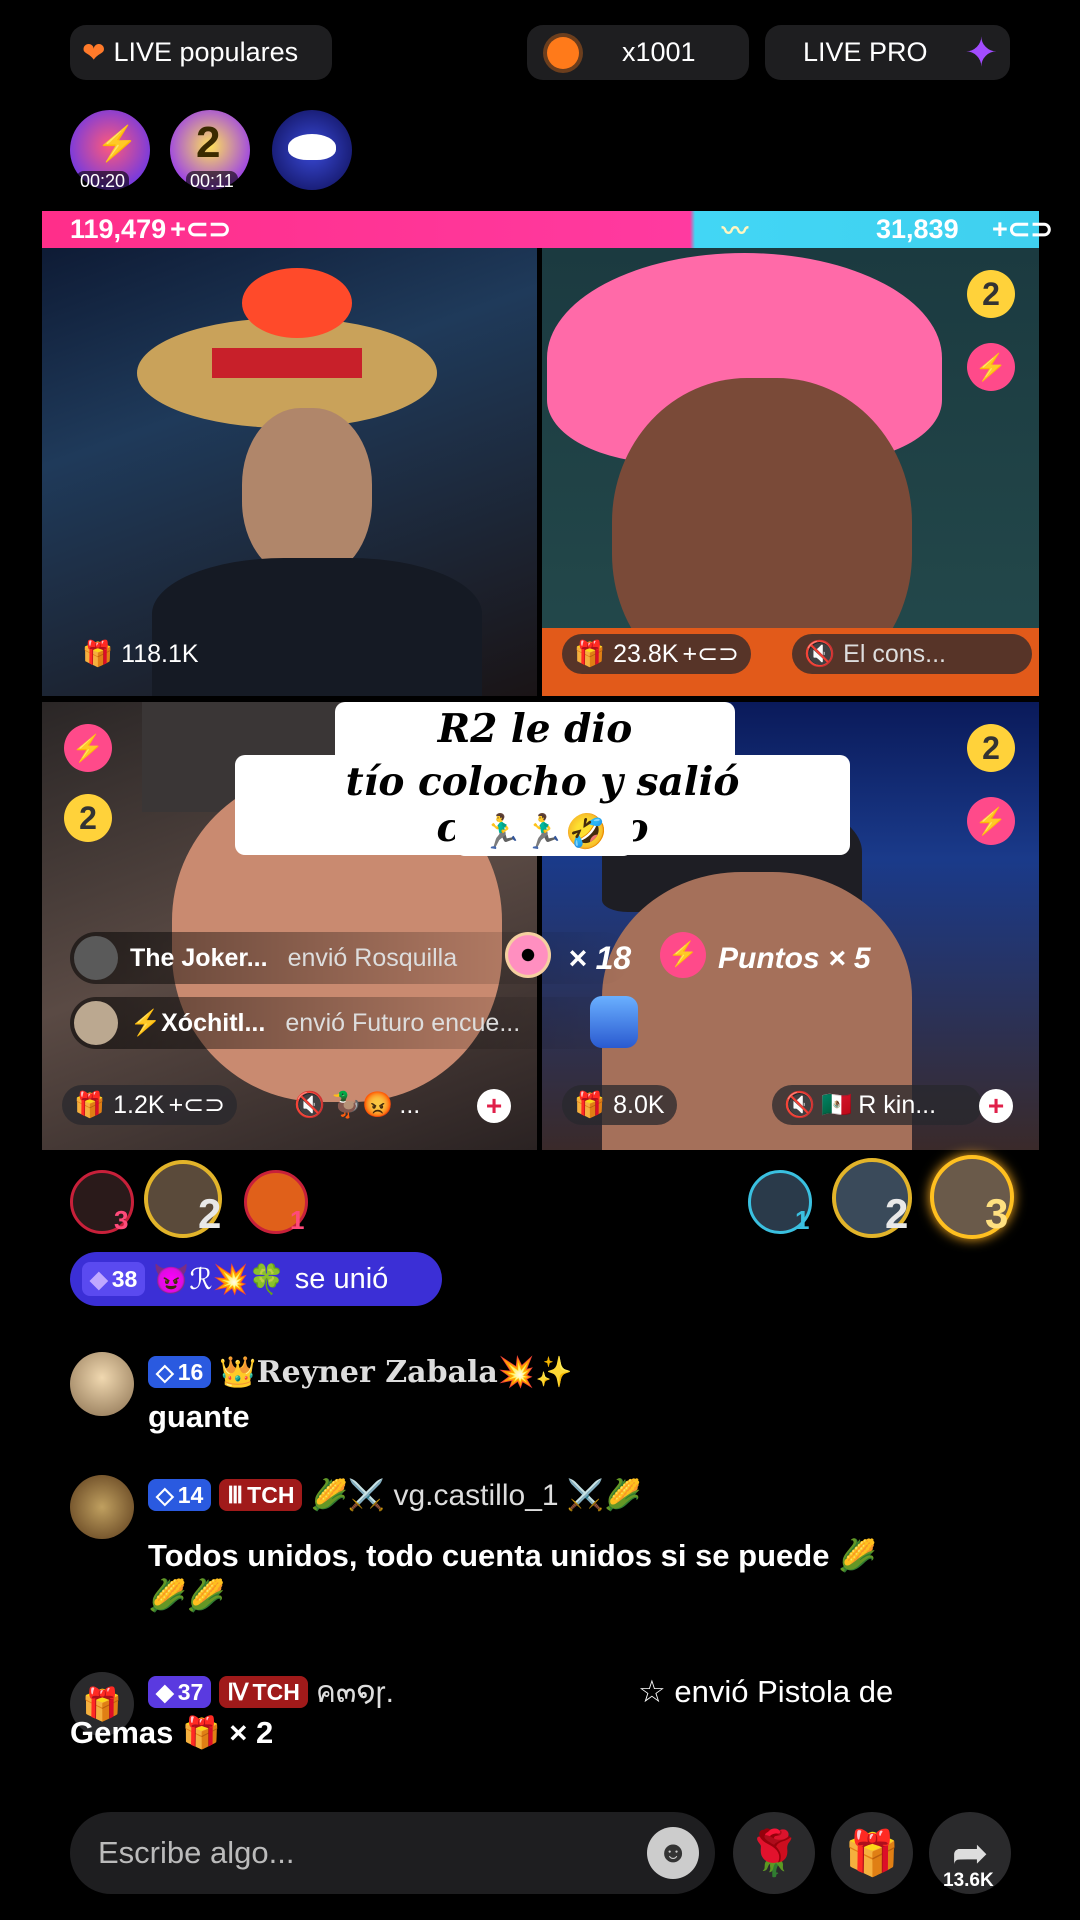  Describe the element at coordinates (190, 1691) in the screenshot. I see `comment-3-level: 37` at that location.